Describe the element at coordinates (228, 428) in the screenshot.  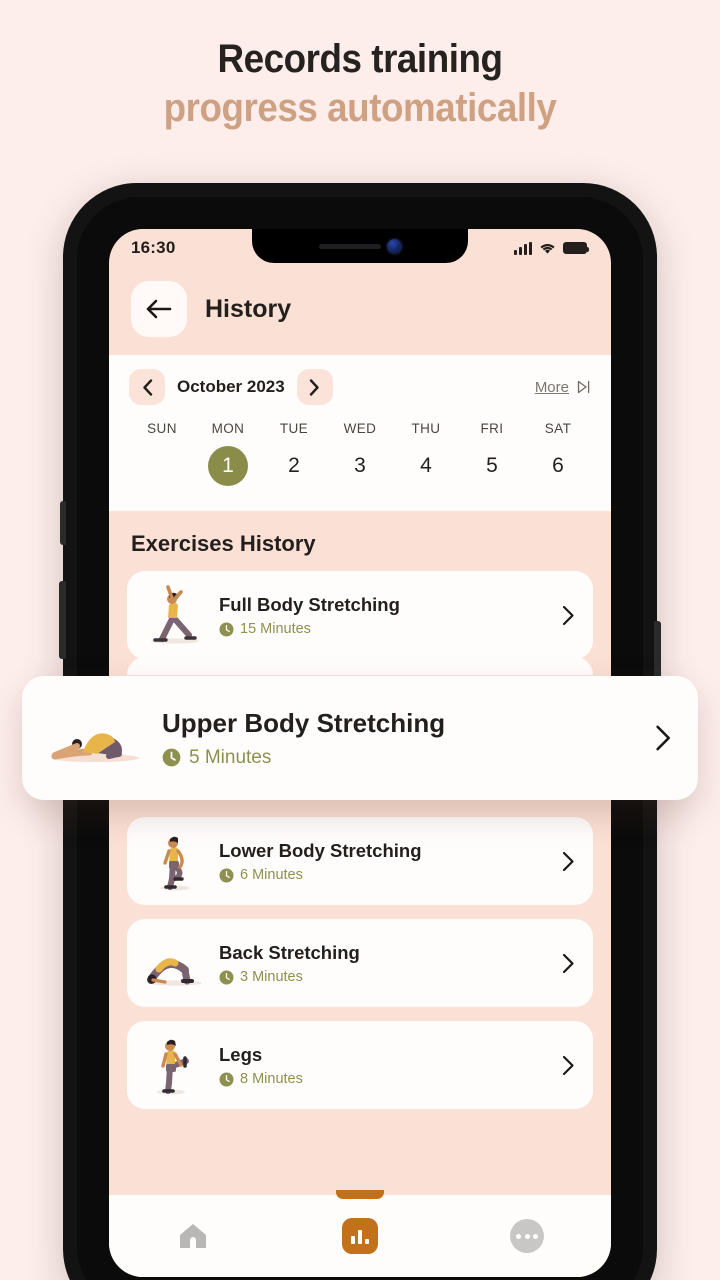
I see `day-name: MON` at that location.